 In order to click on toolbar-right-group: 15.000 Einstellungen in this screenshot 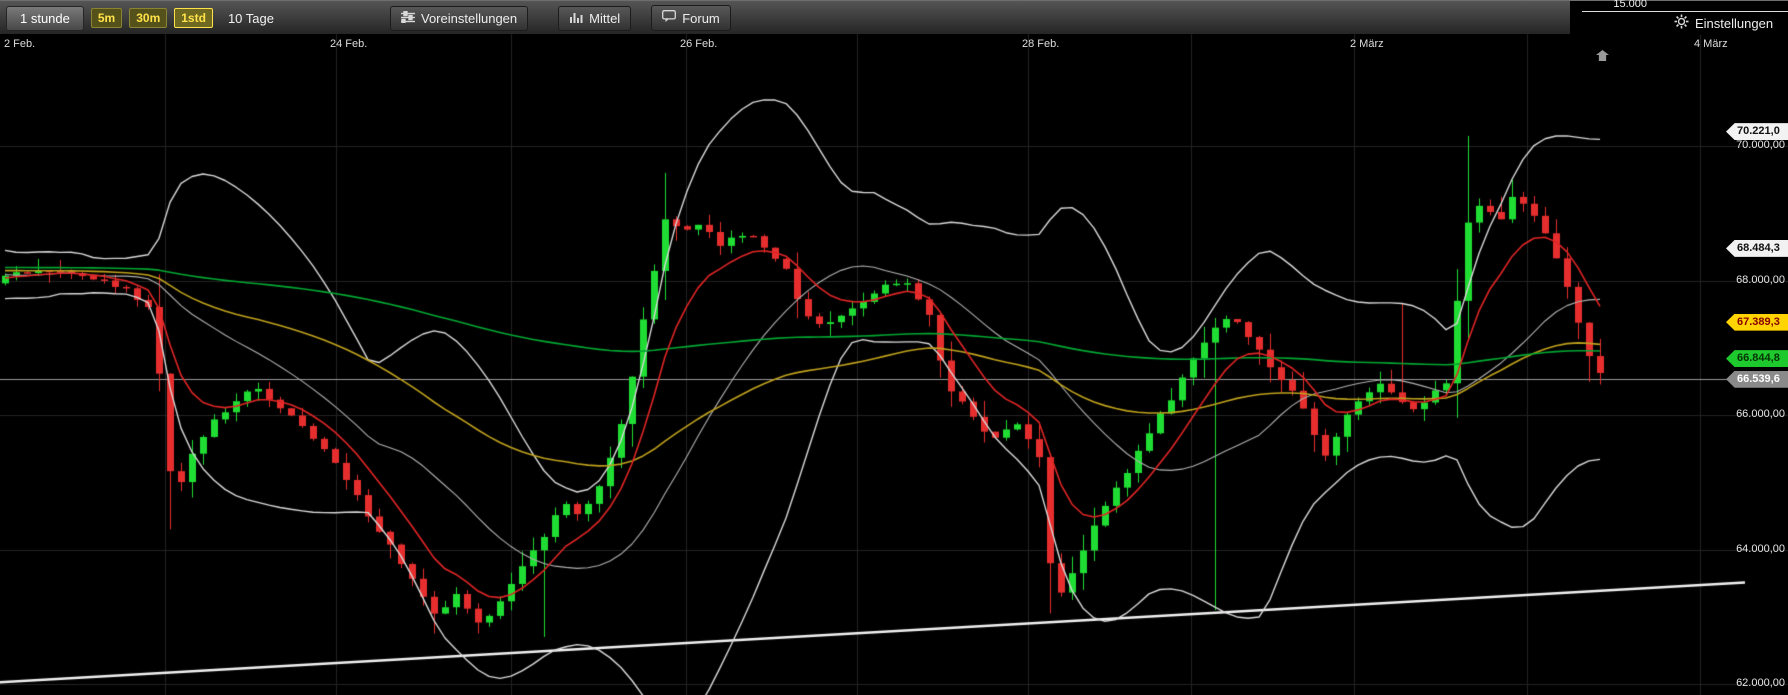, I will do `click(1679, 17)`.